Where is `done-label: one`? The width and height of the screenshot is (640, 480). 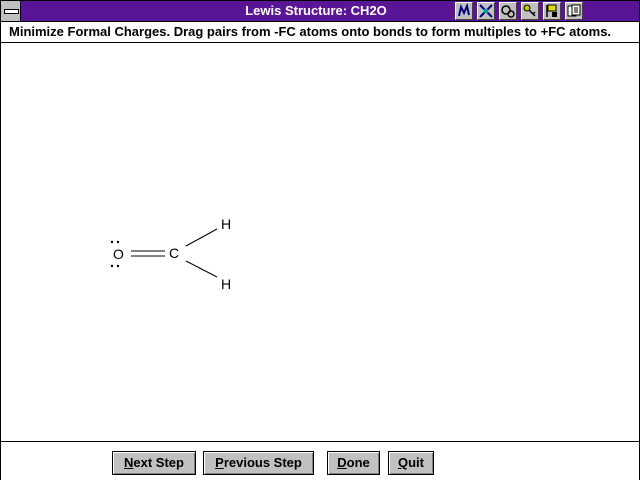
done-label: one is located at coordinates (358, 462).